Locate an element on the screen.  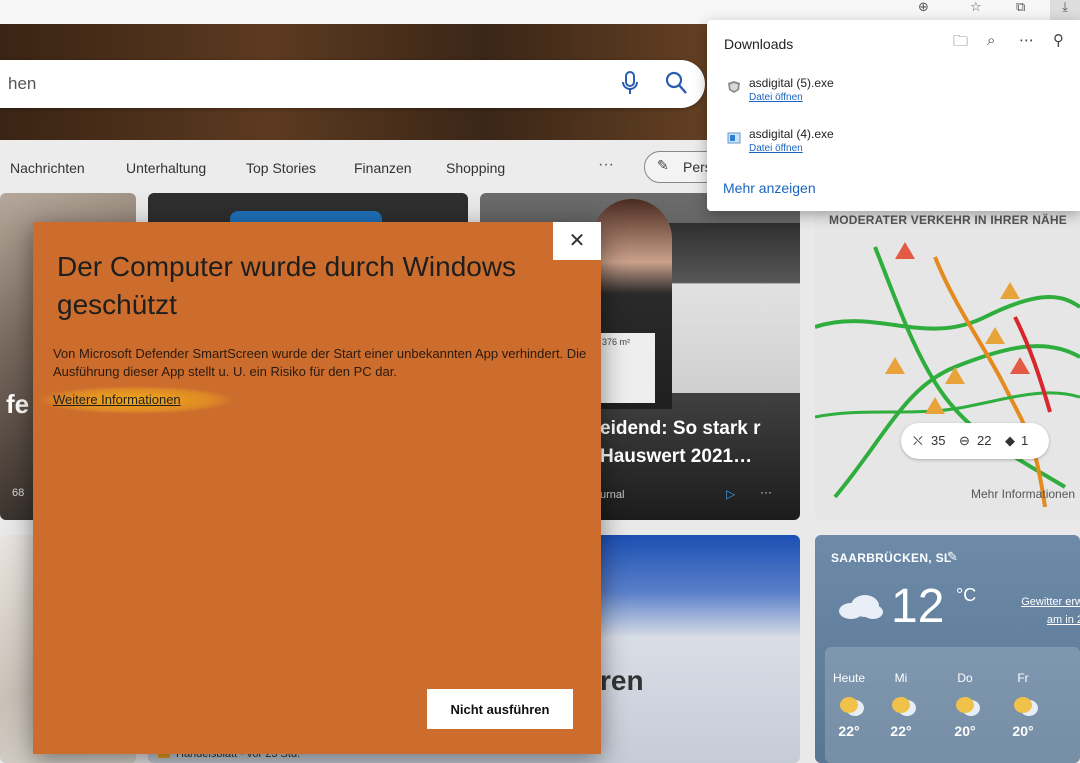
closure-count: 22 is located at coordinates (984, 440).